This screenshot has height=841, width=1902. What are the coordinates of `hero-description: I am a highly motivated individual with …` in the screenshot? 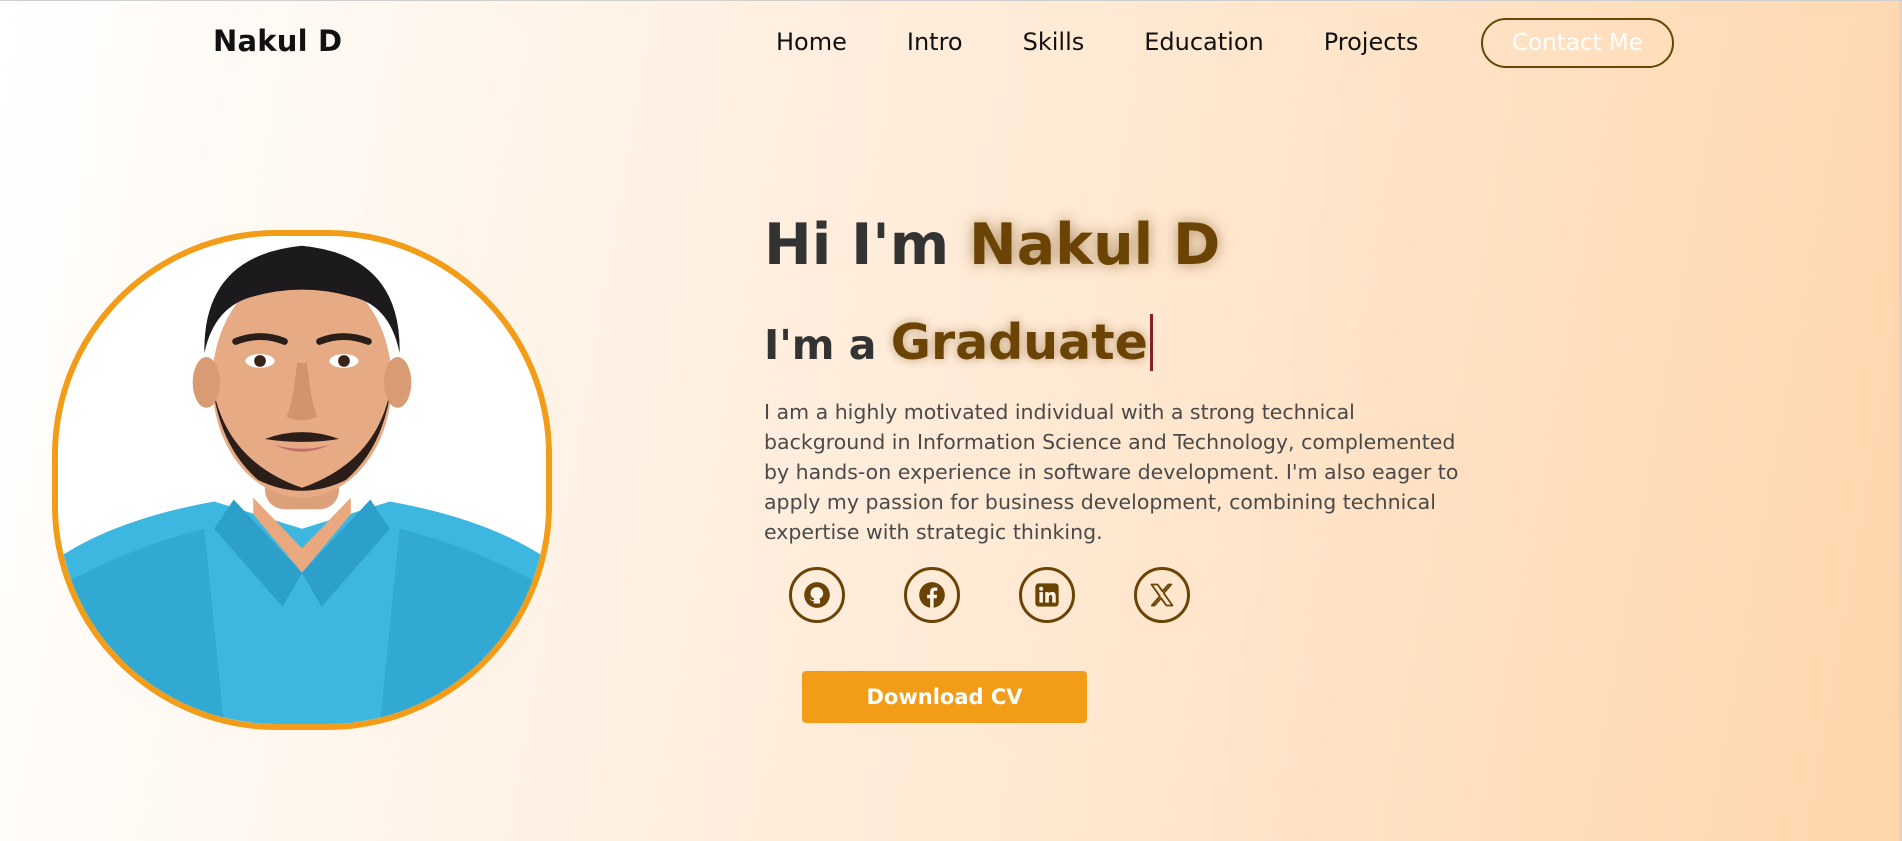 It's located at (1111, 472).